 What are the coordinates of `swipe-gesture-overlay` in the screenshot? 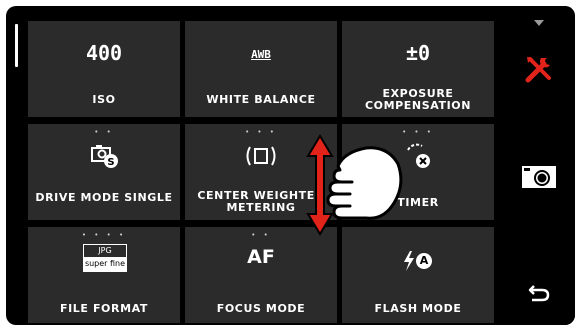 It's located at (351, 190).